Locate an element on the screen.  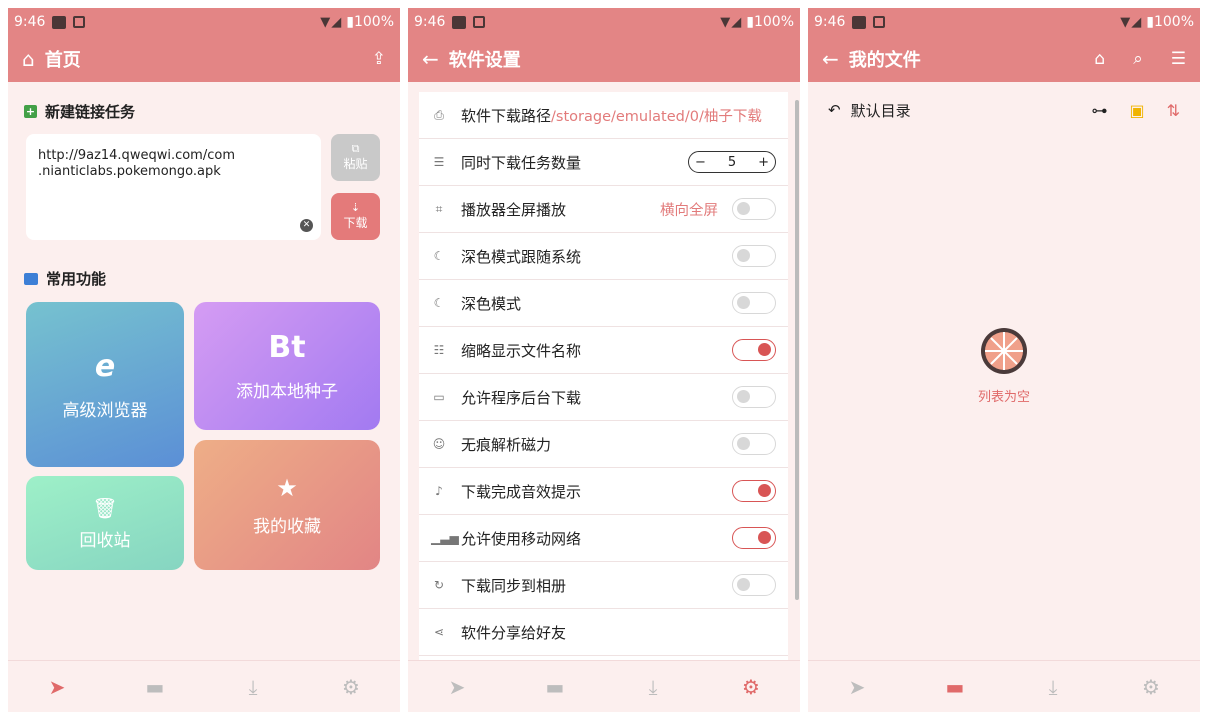
download-button: ⇣ 下载 is located at coordinates (355, 216).